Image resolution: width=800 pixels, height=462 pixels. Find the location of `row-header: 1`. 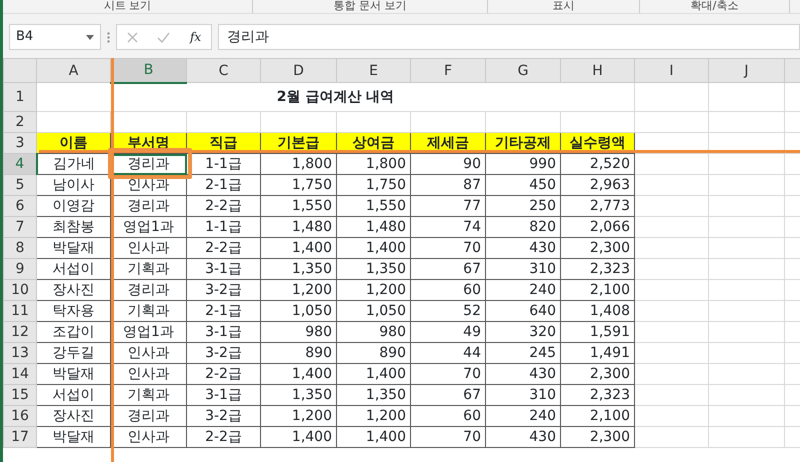

row-header: 1 is located at coordinates (20, 97).